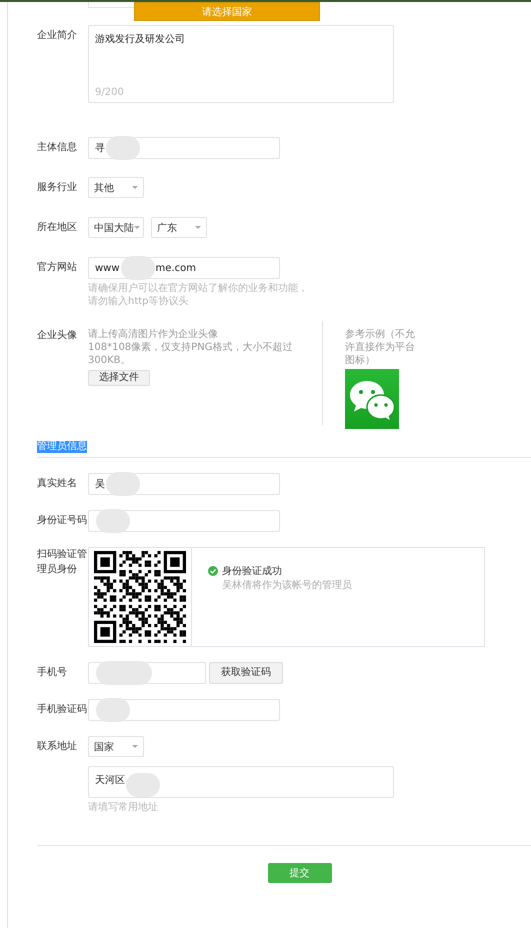 The width and height of the screenshot is (531, 928). What do you see at coordinates (184, 484) in the screenshot?
I see `input-field: 吴` at bounding box center [184, 484].